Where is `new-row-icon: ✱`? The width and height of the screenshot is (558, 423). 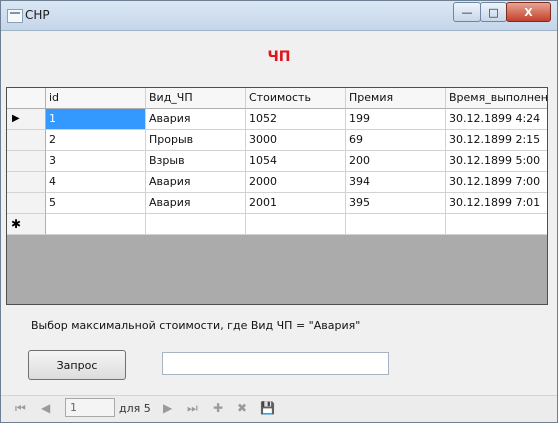 new-row-icon: ✱ is located at coordinates (16, 224).